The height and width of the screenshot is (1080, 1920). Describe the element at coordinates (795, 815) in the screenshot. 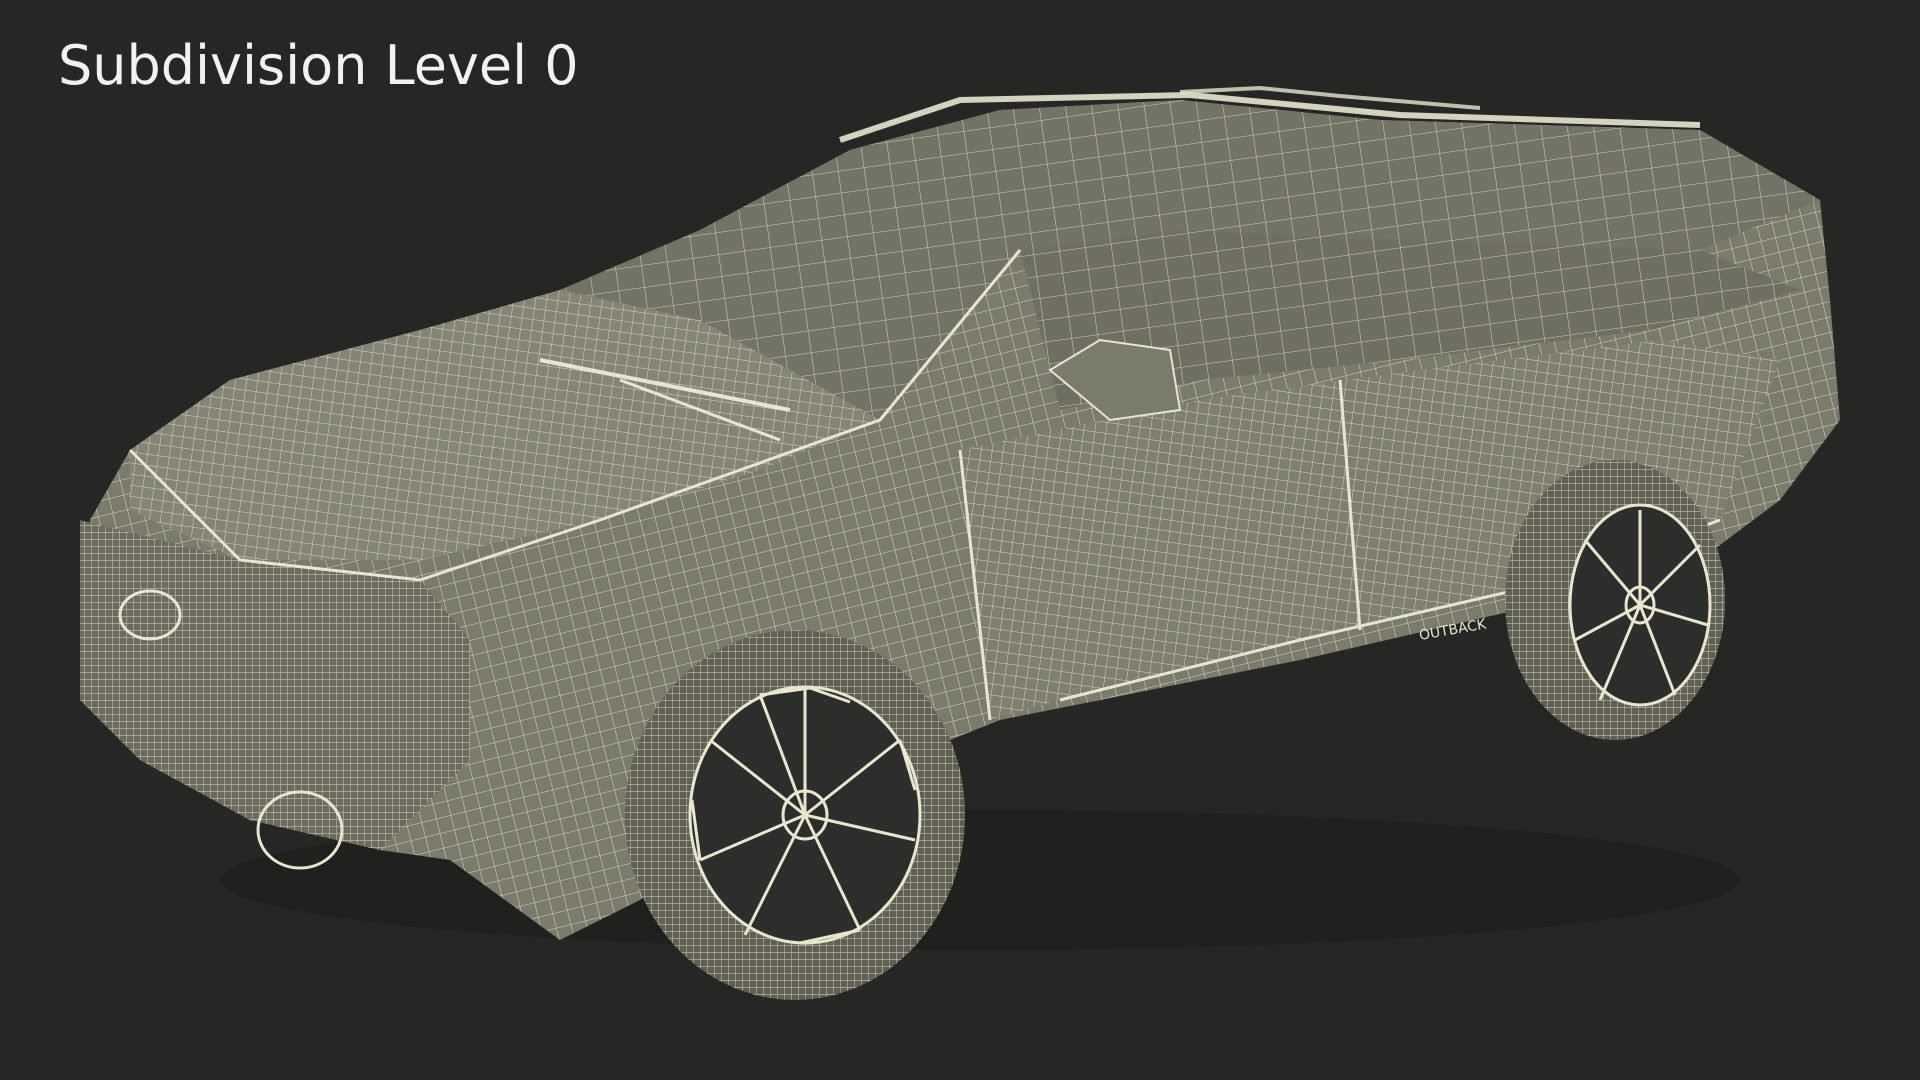

I see `front-wheel` at that location.